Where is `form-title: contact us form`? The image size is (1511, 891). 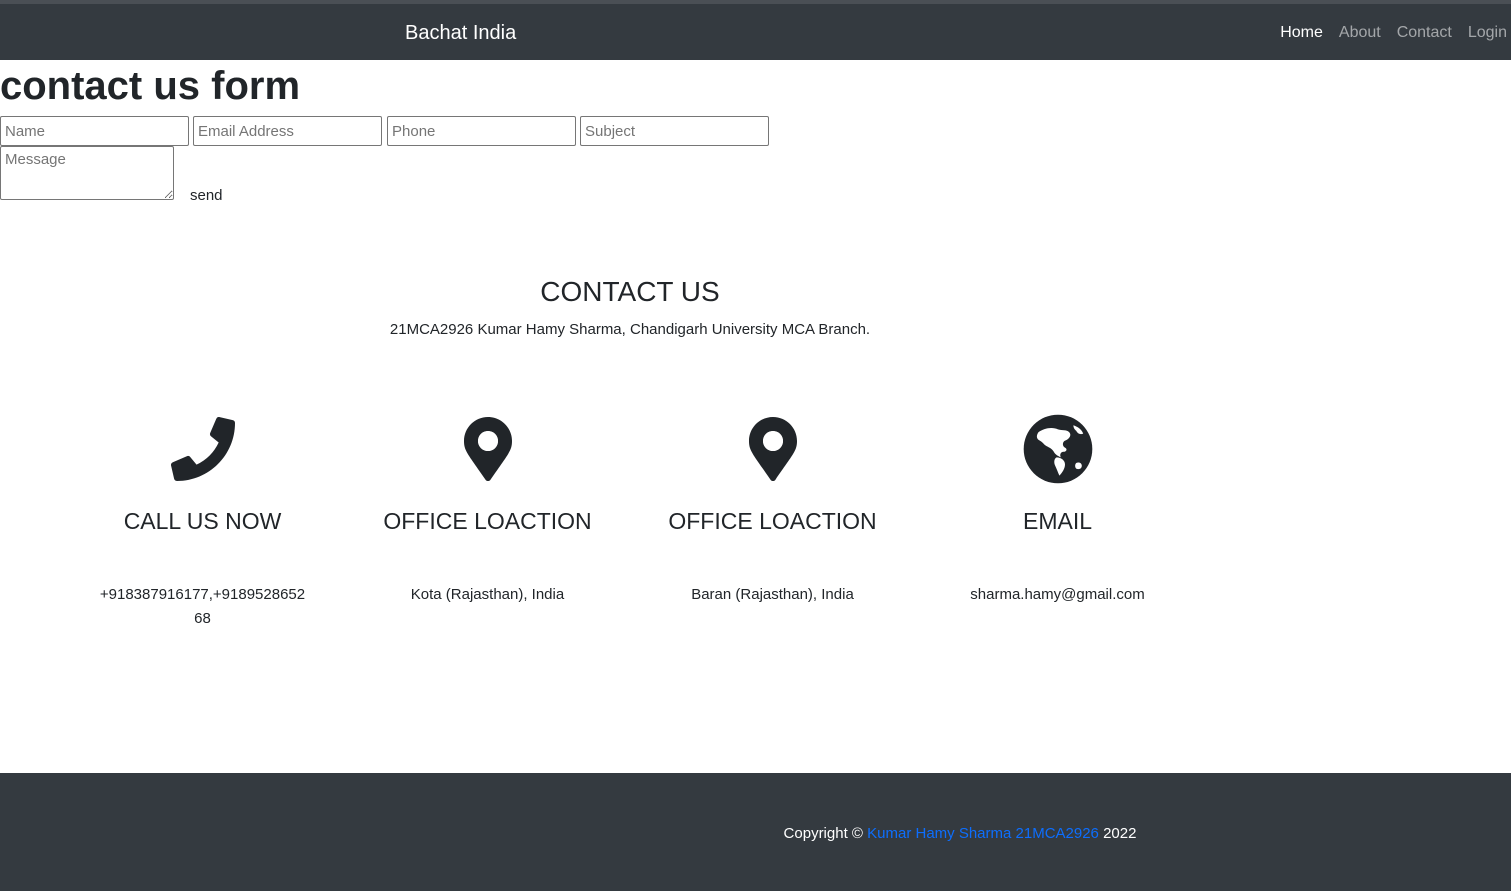
form-title: contact us form is located at coordinates (150, 86).